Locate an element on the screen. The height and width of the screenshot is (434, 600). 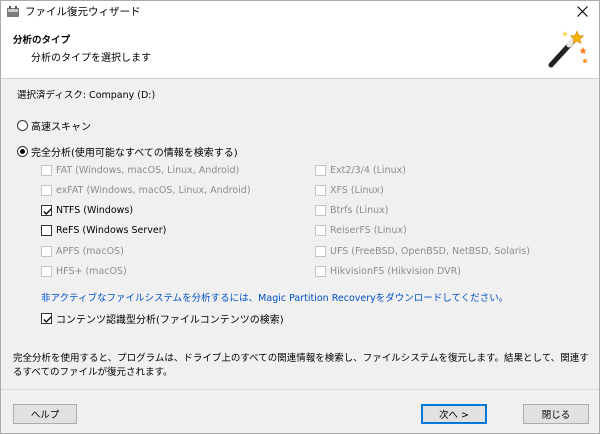
magic-wand-icon is located at coordinates (566, 50).